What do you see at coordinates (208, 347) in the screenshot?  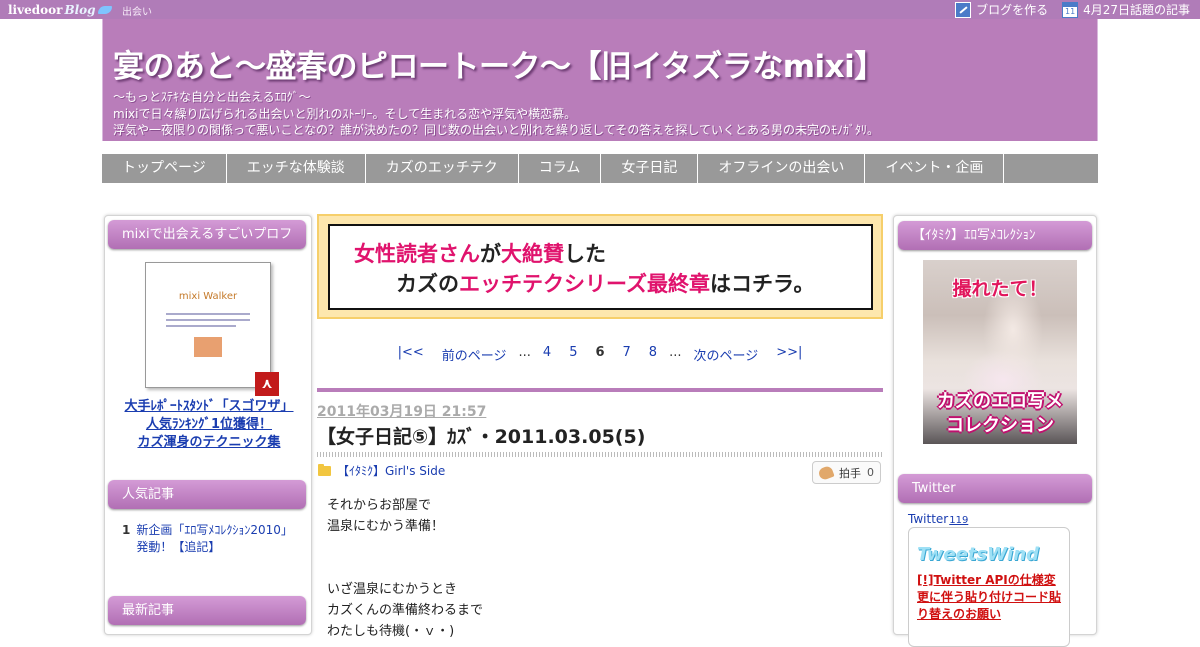 I see `pdf-picture` at bounding box center [208, 347].